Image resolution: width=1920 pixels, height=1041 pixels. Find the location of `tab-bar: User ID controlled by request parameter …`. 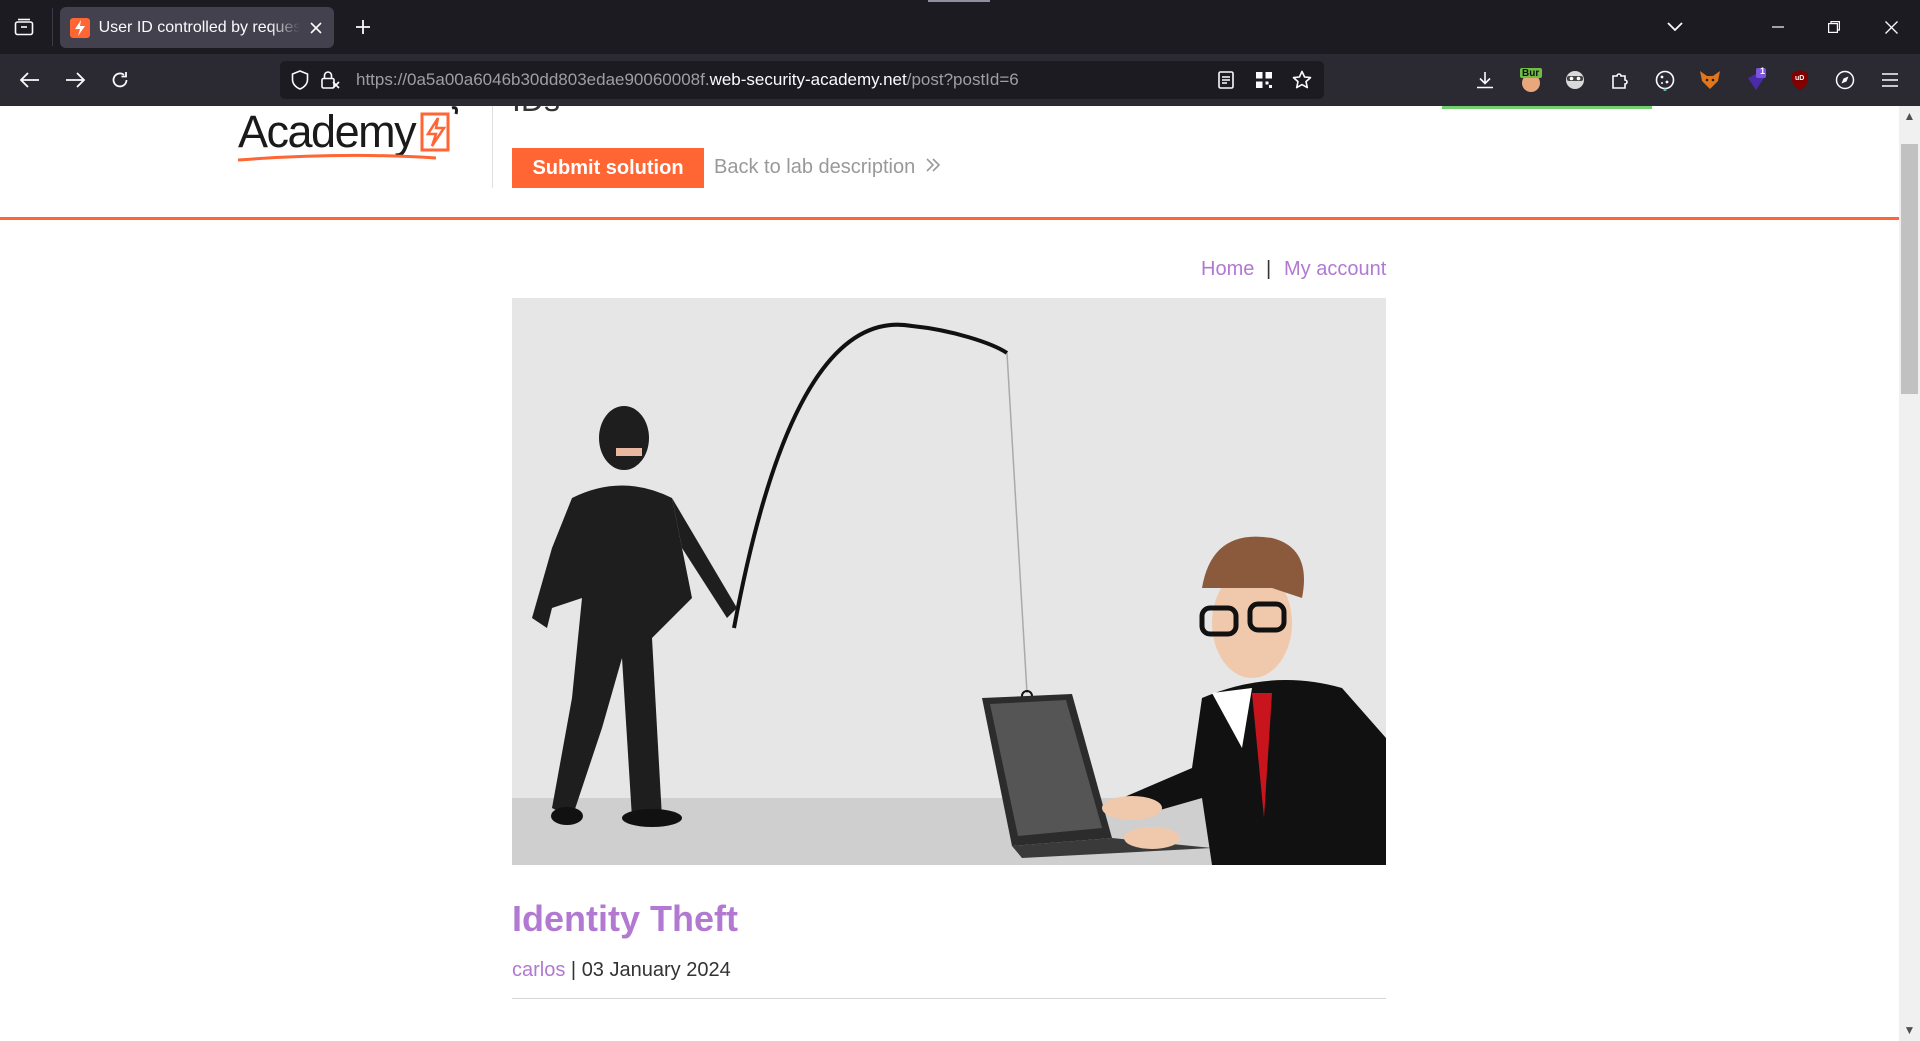

tab-bar: User ID controlled by request parameter … is located at coordinates (960, 27).